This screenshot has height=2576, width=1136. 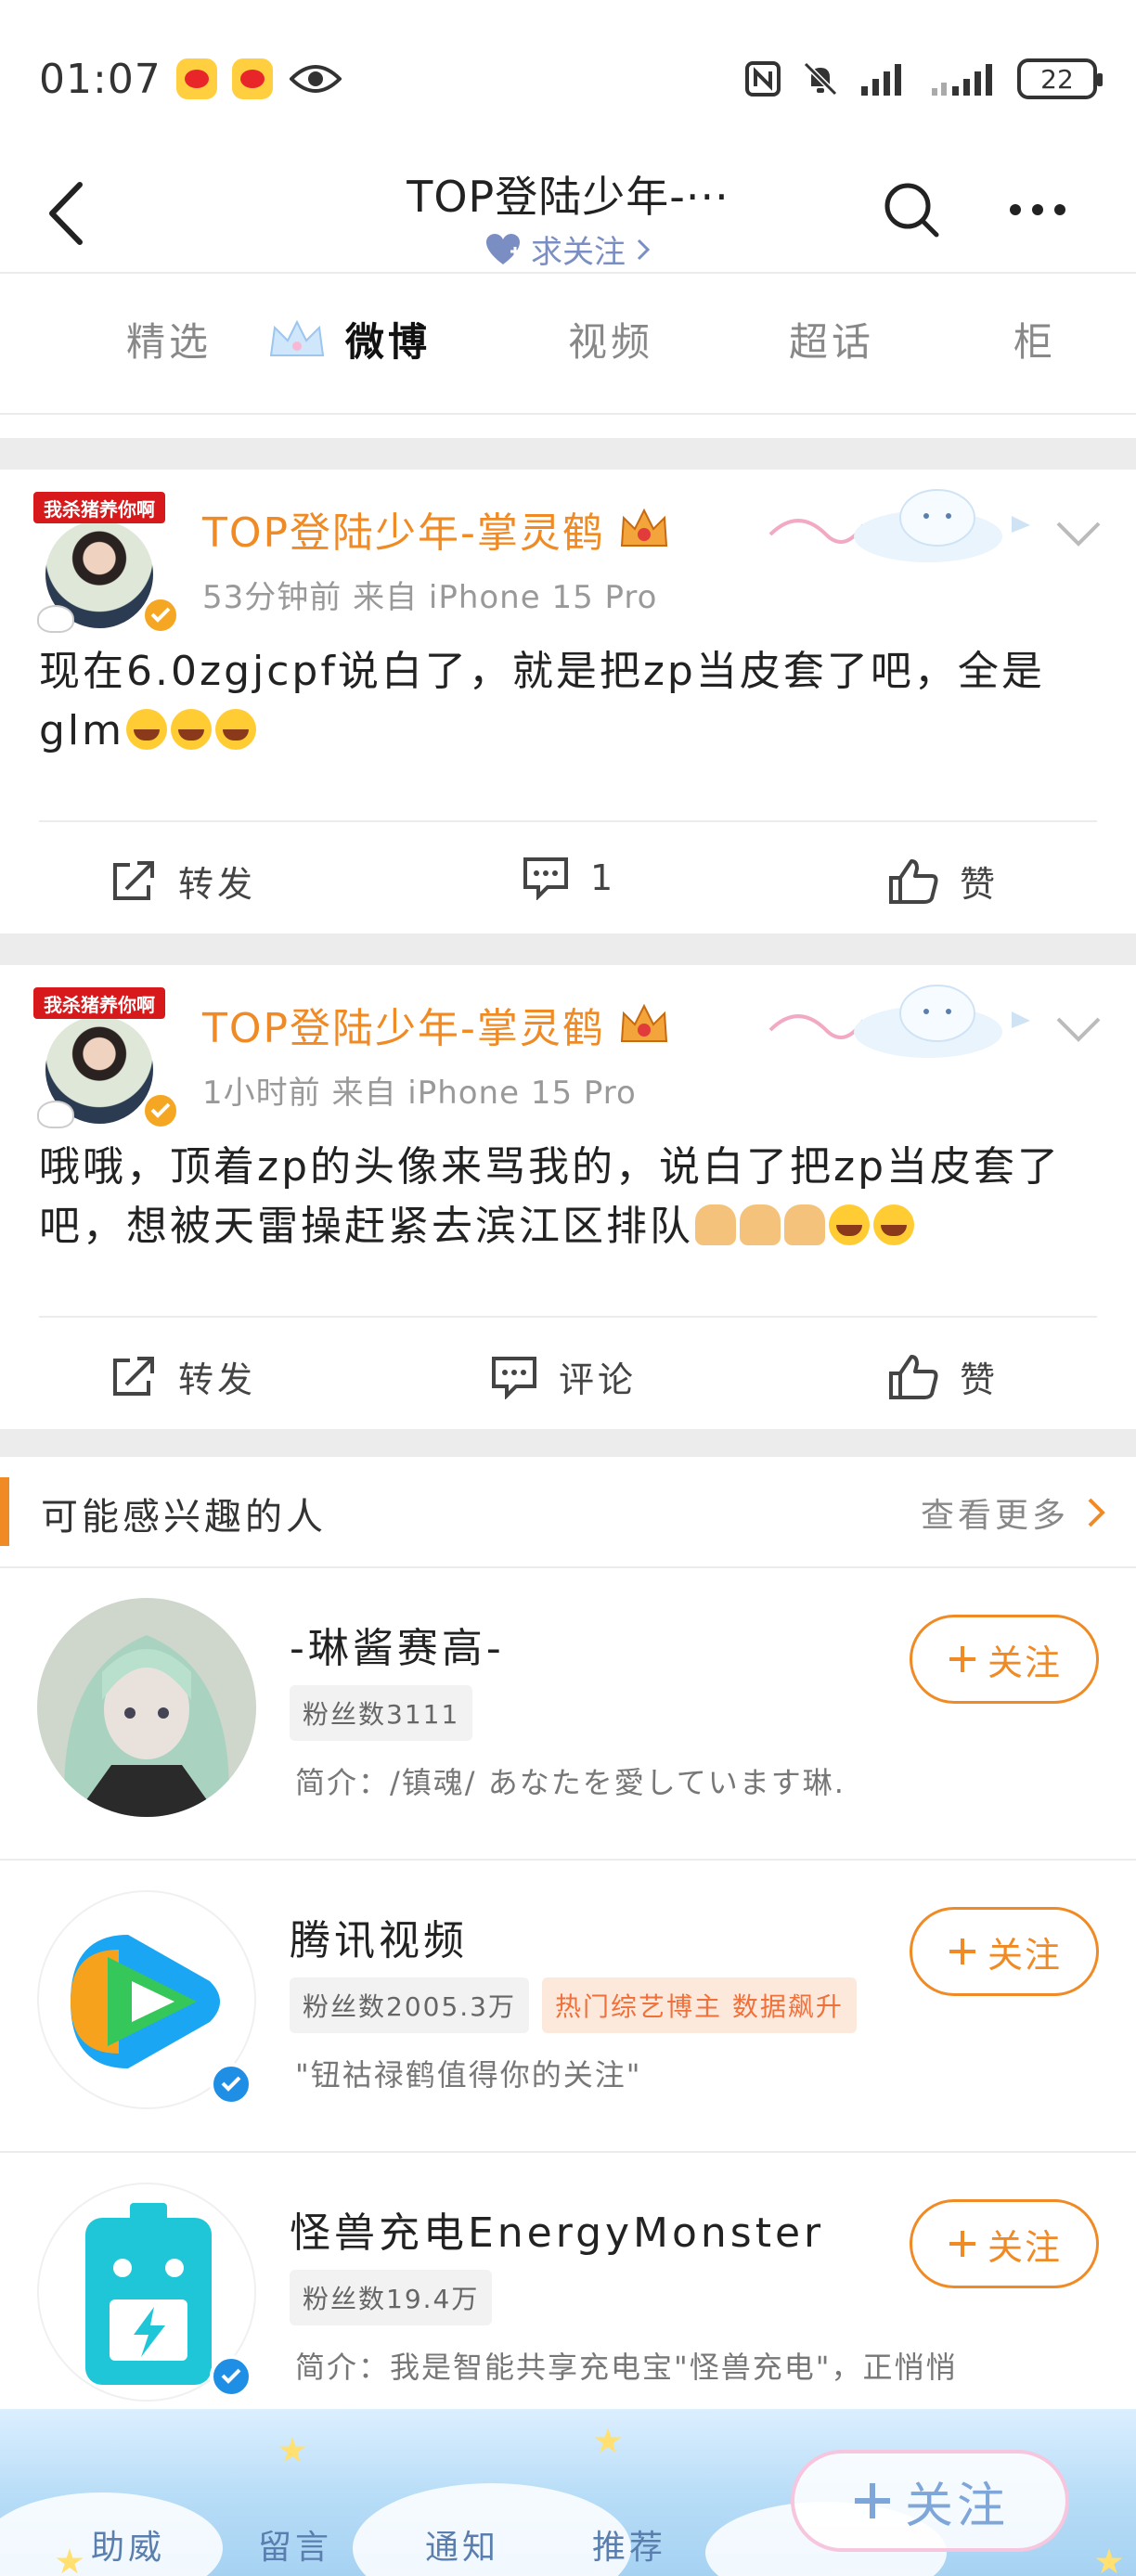 What do you see at coordinates (146, 1707) in the screenshot?
I see `user-avatar` at bounding box center [146, 1707].